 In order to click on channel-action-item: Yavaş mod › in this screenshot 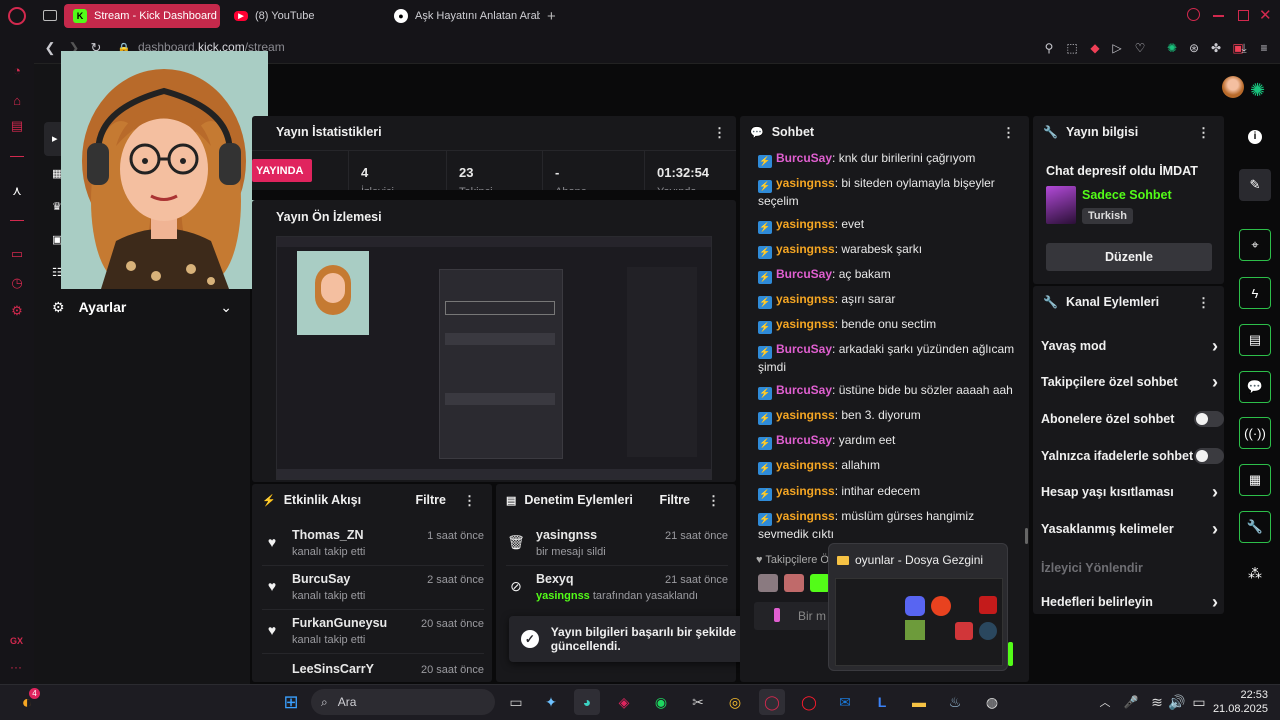, I will do `click(1132, 346)`.